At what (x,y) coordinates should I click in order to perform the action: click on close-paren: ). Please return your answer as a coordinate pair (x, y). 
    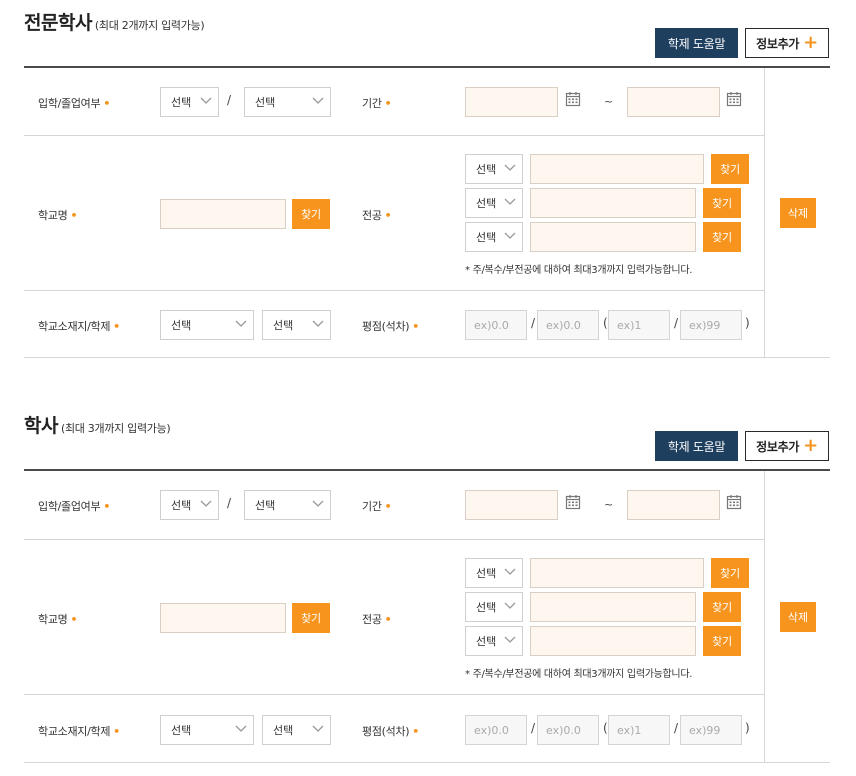
    Looking at the image, I should click on (747, 323).